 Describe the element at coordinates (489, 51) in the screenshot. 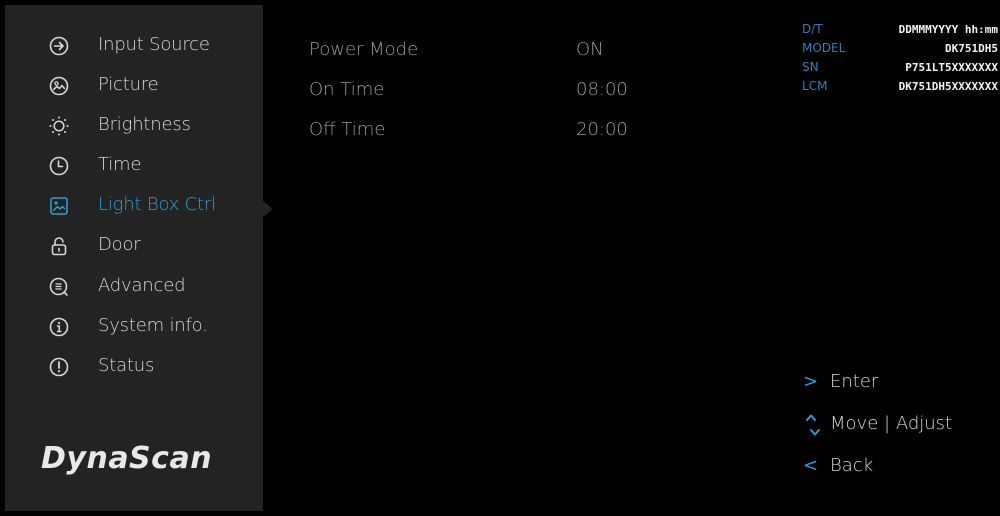

I see `setting-row-power-mode: Power Mode ON` at that location.